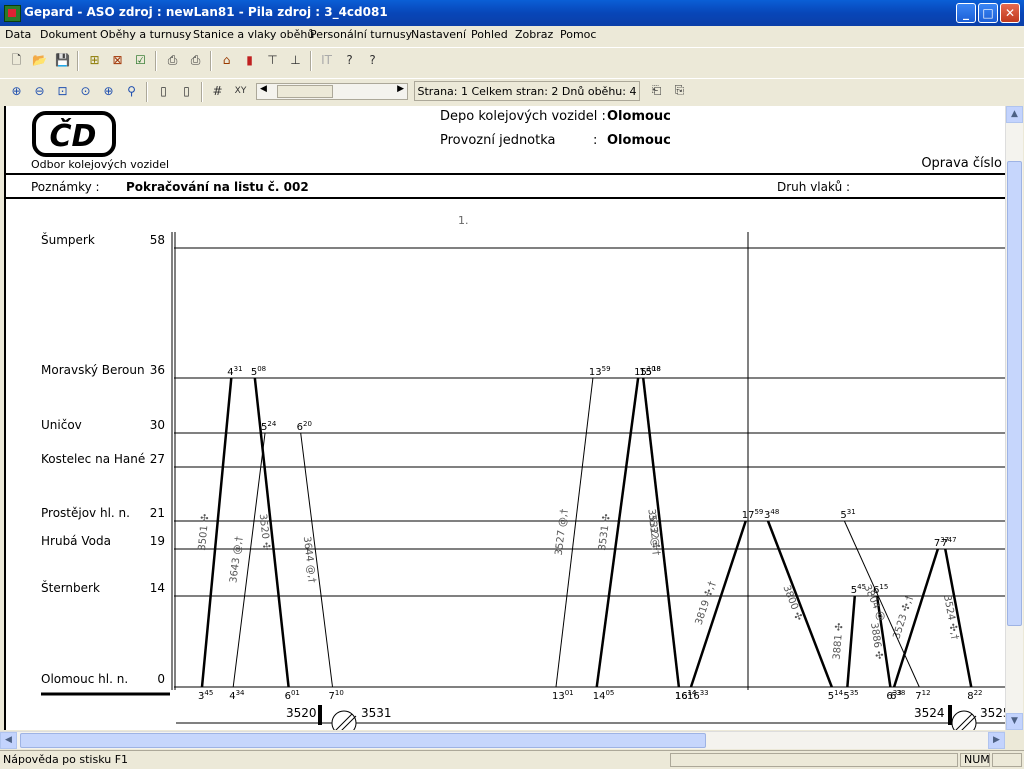 The height and width of the screenshot is (769, 1024). I want to click on coupling-marker, so click(320, 715).